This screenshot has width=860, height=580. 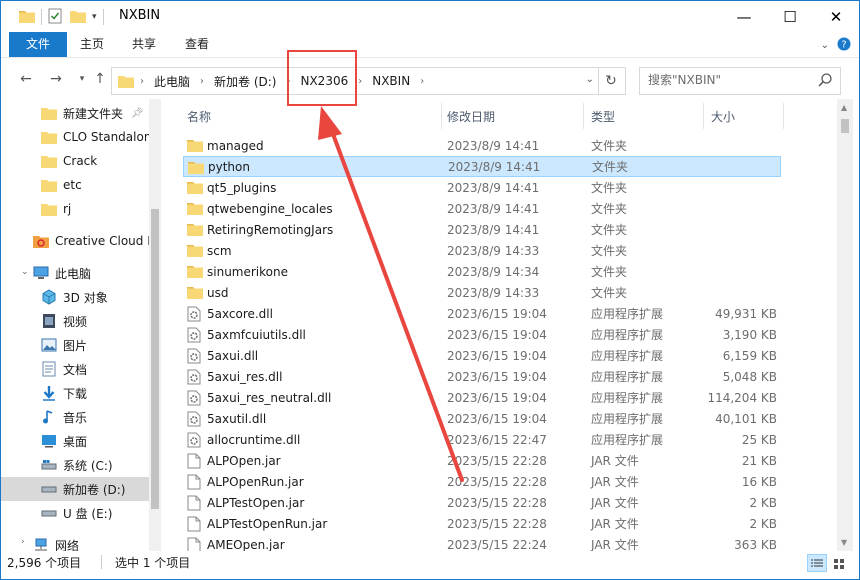 What do you see at coordinates (845, 325) in the screenshot?
I see `file-list-scrollbar: ▲ ▼` at bounding box center [845, 325].